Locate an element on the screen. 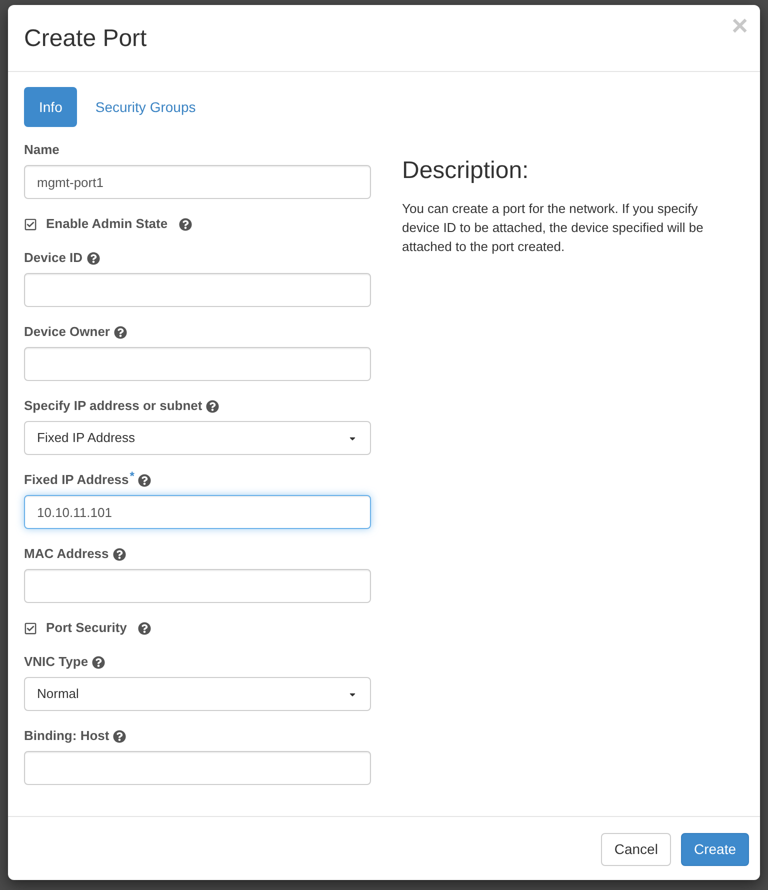 The height and width of the screenshot is (890, 768). field-label: Device ID is located at coordinates (53, 258).